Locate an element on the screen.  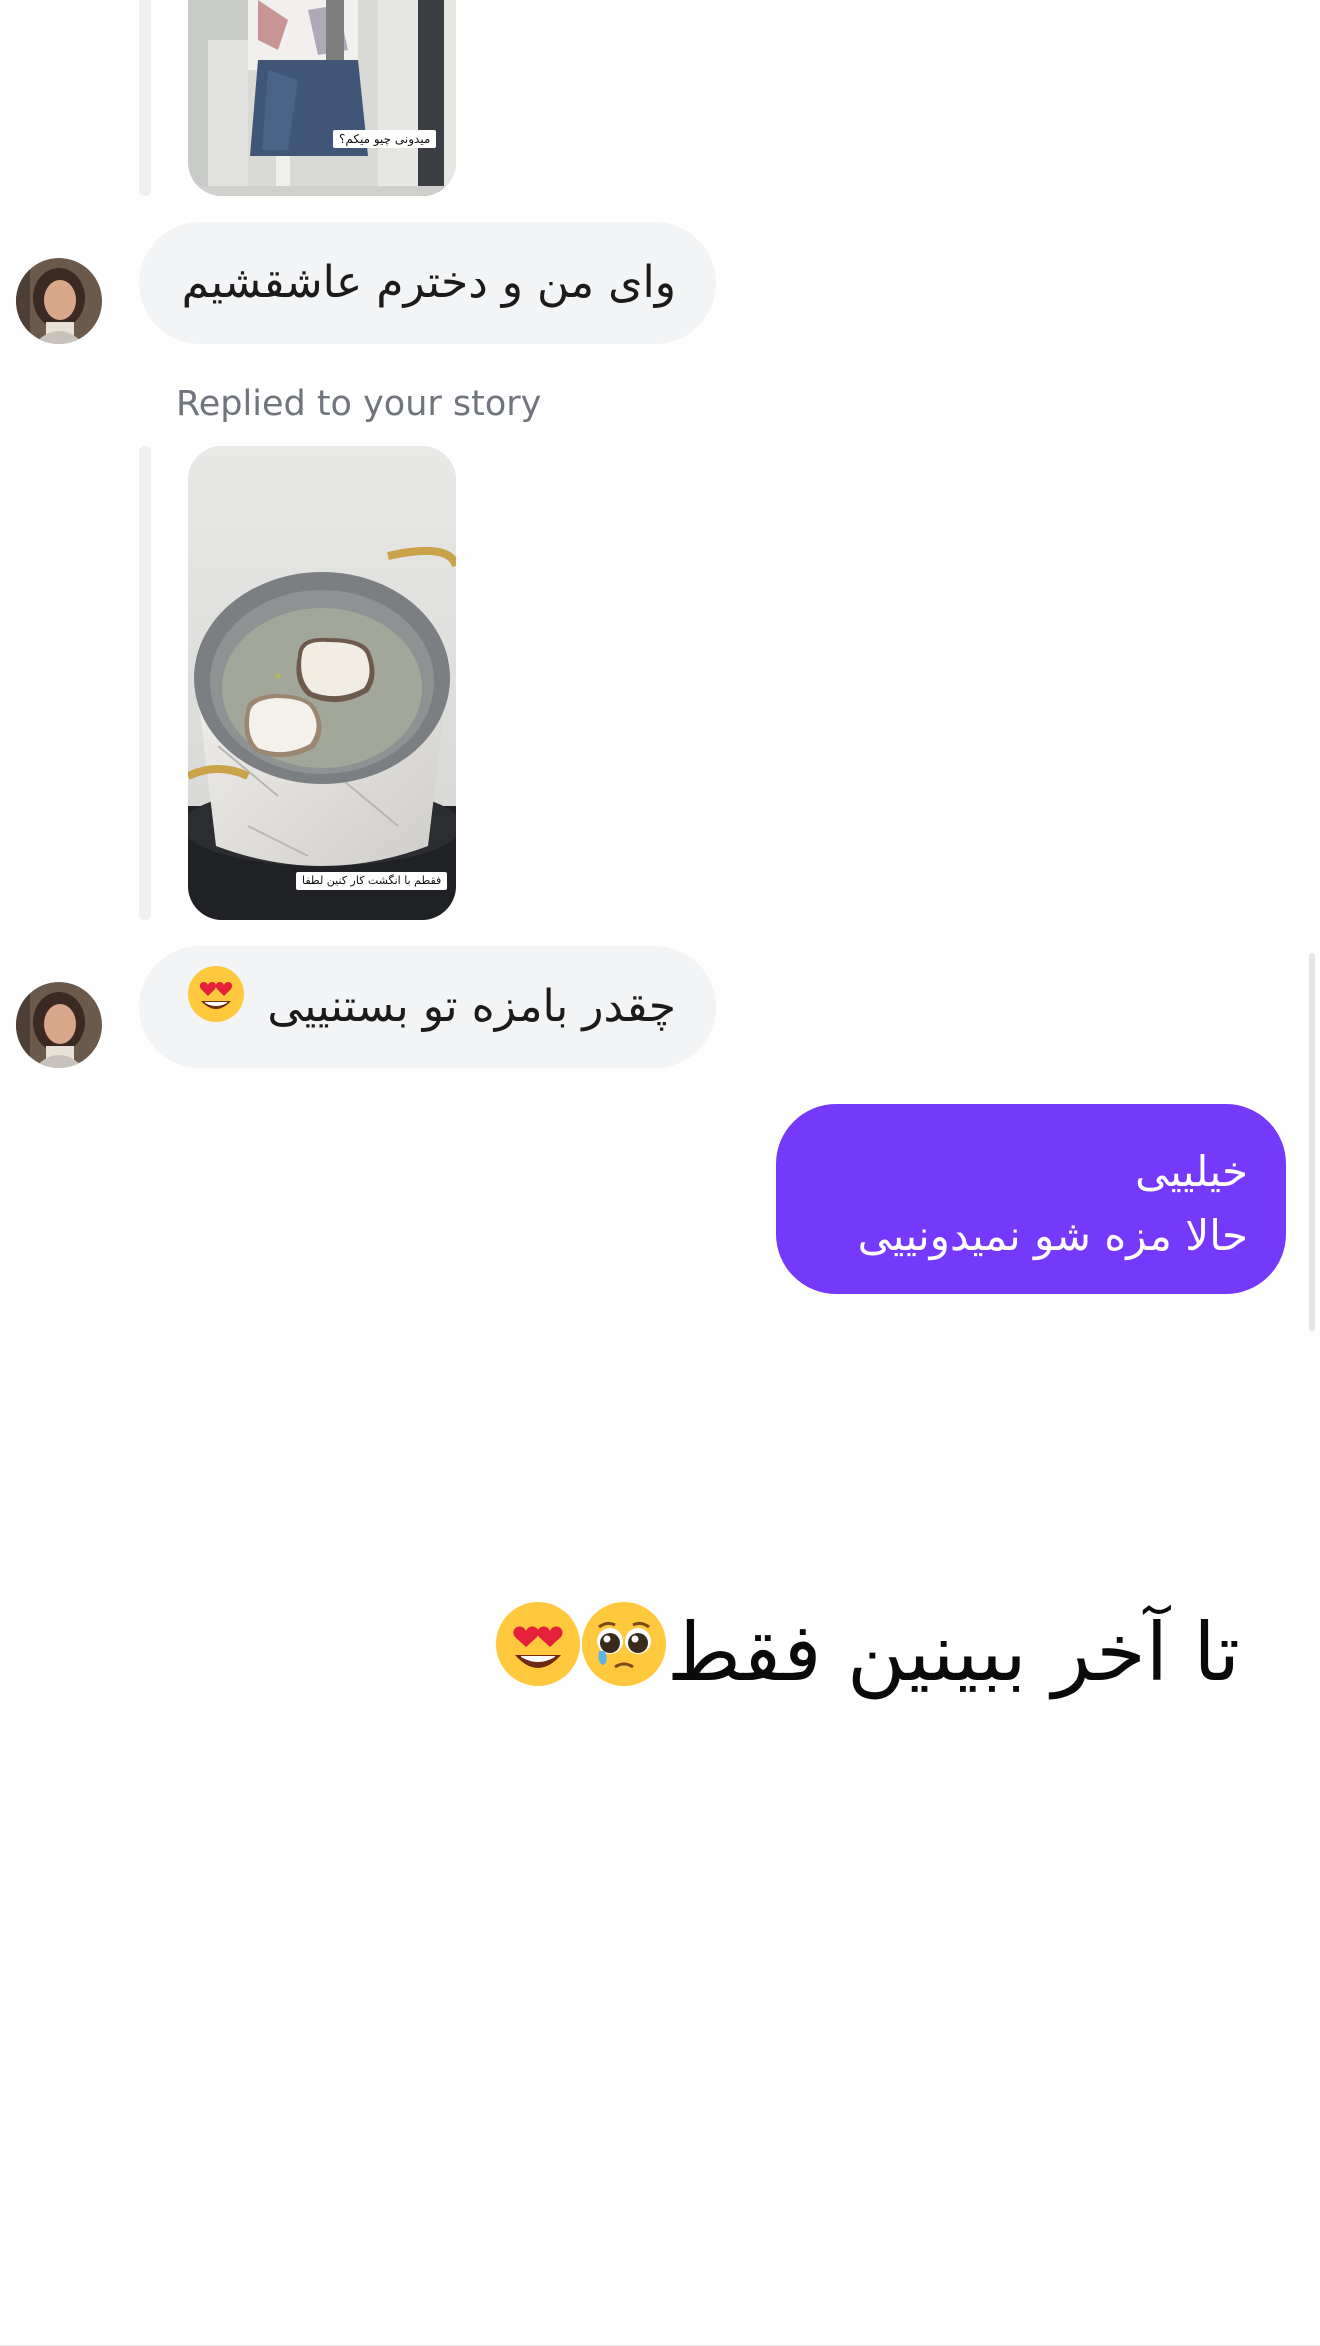
story-image-kitchen-outfit is located at coordinates (322, 98).